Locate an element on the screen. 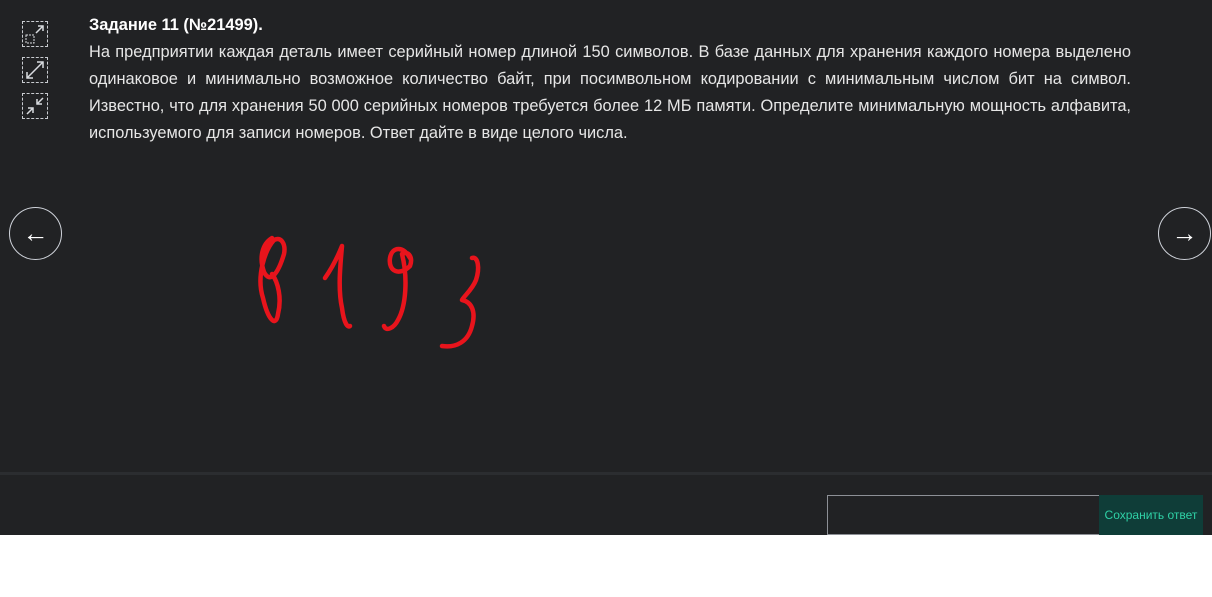 Image resolution: width=1212 pixels, height=597 pixels. answer-input is located at coordinates (963, 515).